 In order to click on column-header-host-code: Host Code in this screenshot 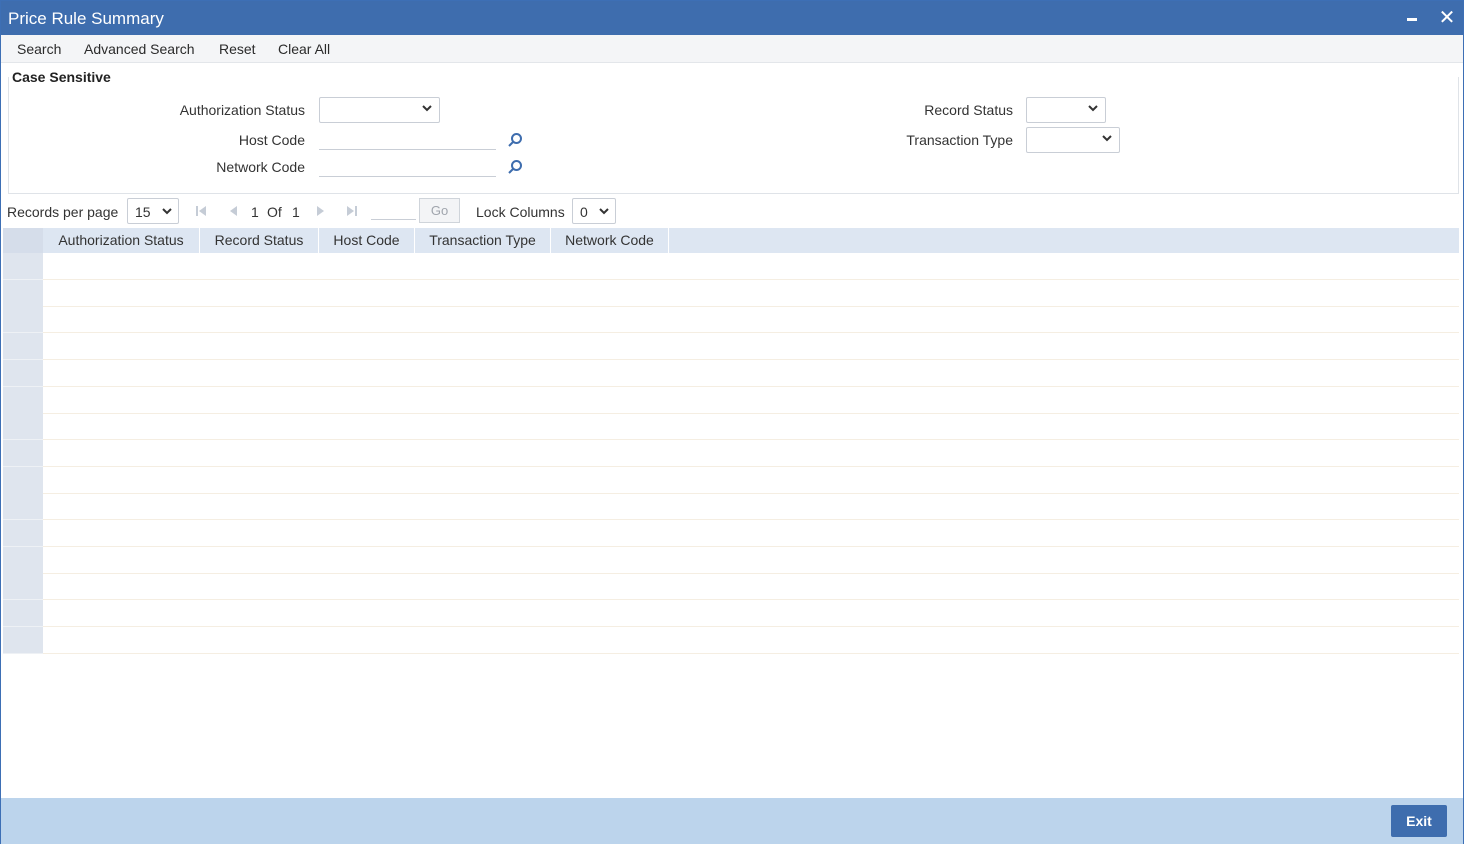, I will do `click(367, 240)`.